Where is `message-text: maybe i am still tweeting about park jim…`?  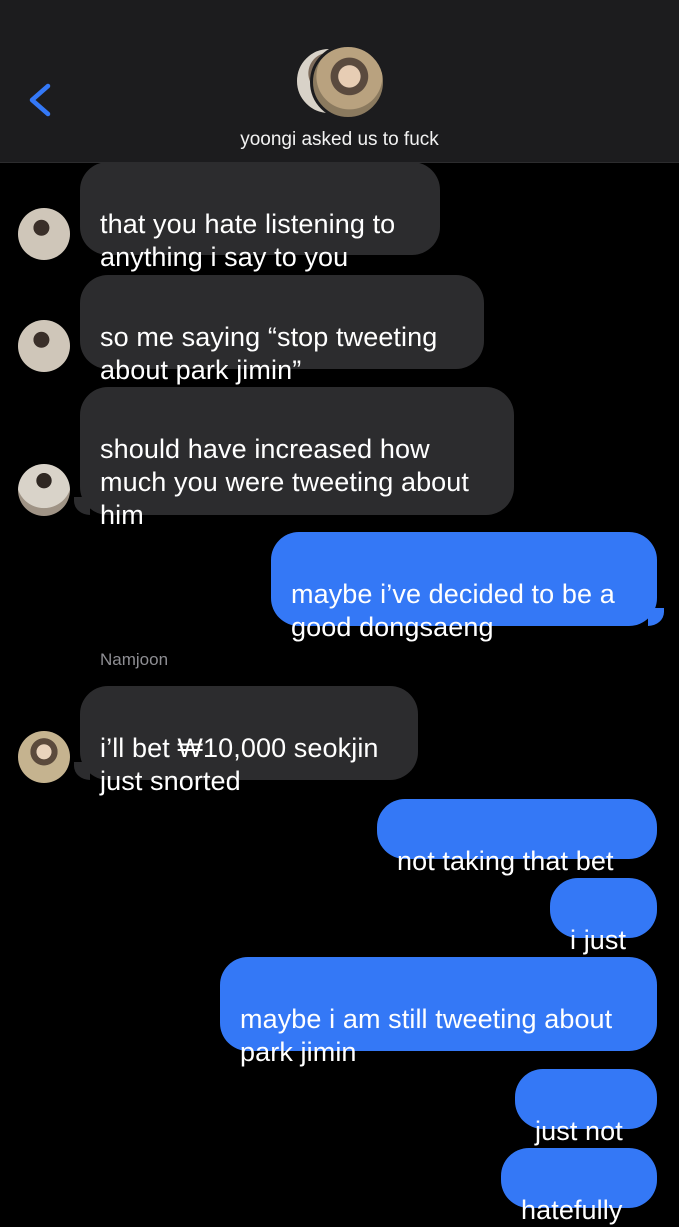
message-text: maybe i am still tweeting about park jim… is located at coordinates (426, 1035).